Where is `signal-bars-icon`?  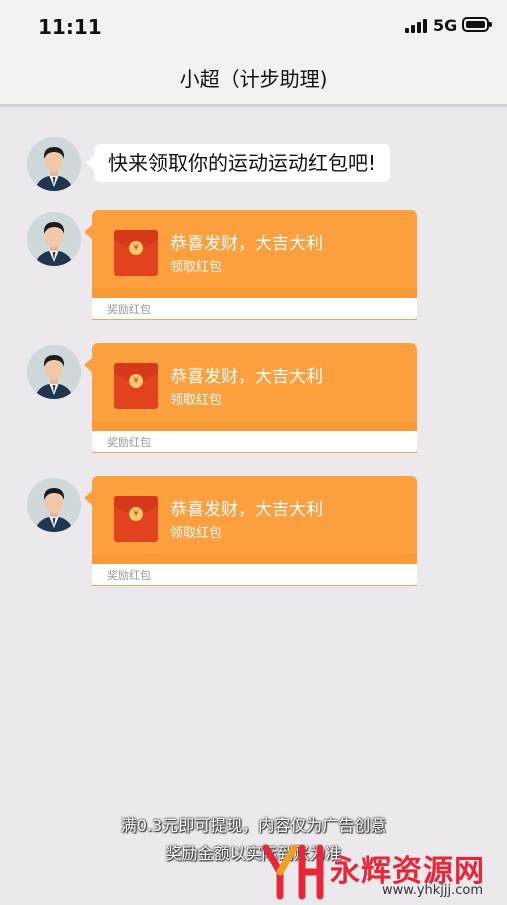 signal-bars-icon is located at coordinates (417, 26).